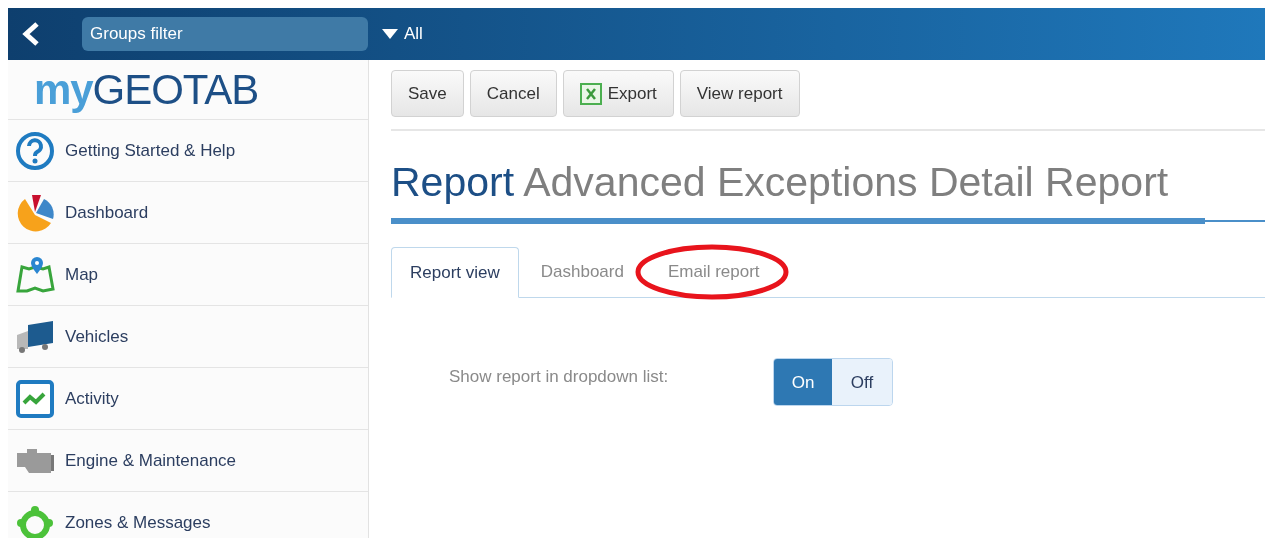 This screenshot has width=1265, height=538. I want to click on map-icon, so click(35, 274).